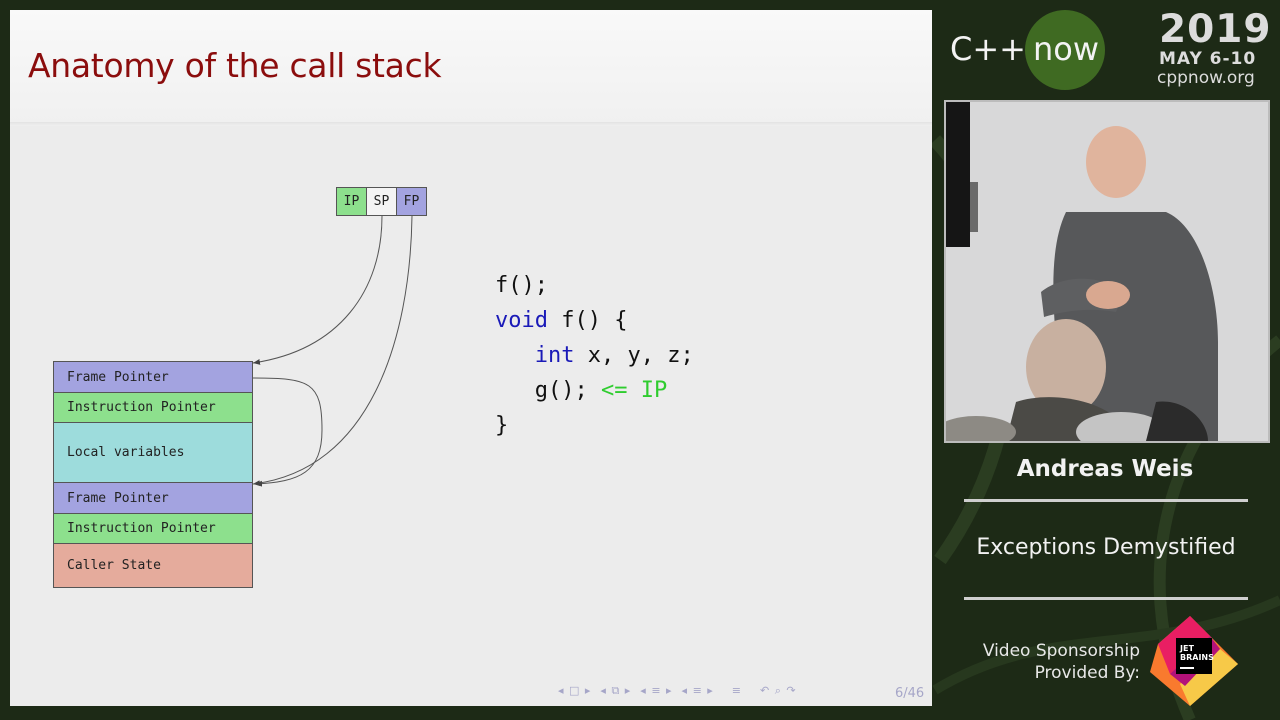  I want to click on code-line: }, so click(594, 425).